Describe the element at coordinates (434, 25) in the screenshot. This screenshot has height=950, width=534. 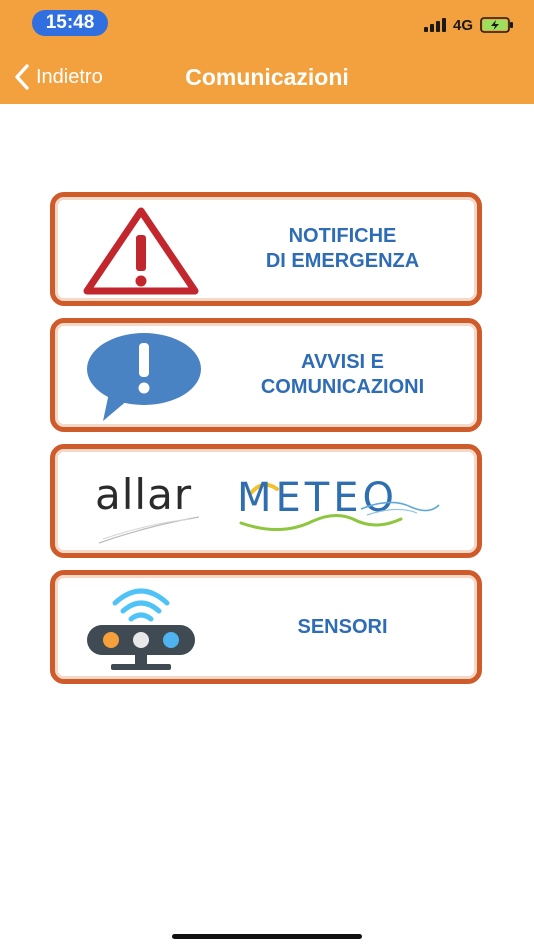
I see `signal-icon` at that location.